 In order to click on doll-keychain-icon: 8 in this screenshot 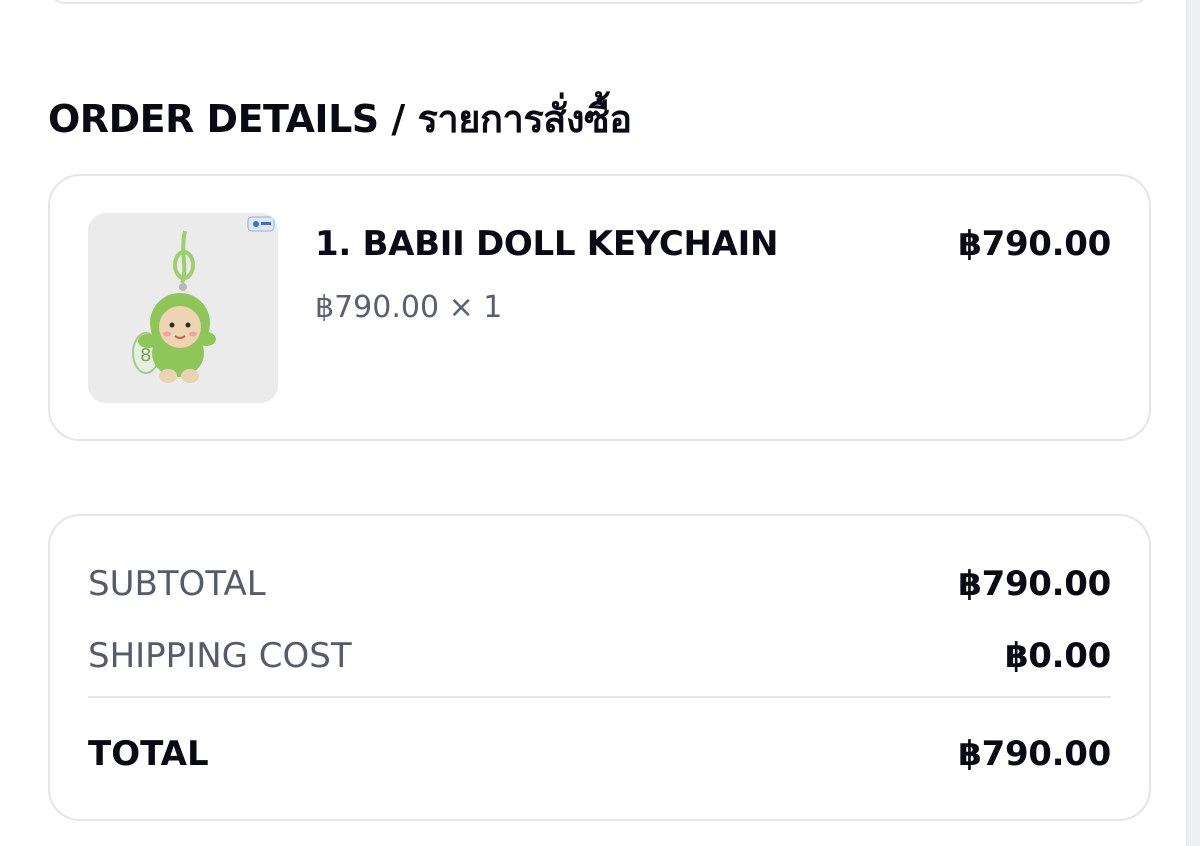, I will do `click(183, 308)`.